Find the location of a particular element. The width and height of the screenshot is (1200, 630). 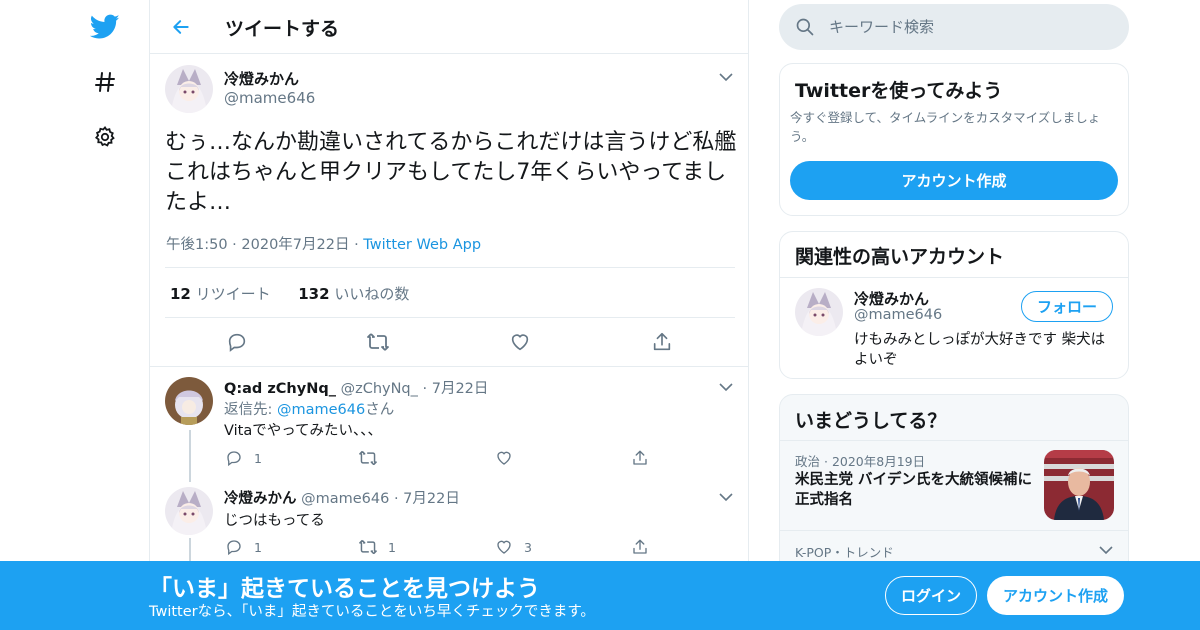

trends-card-title: いまどうしてる？ is located at coordinates (871, 421).